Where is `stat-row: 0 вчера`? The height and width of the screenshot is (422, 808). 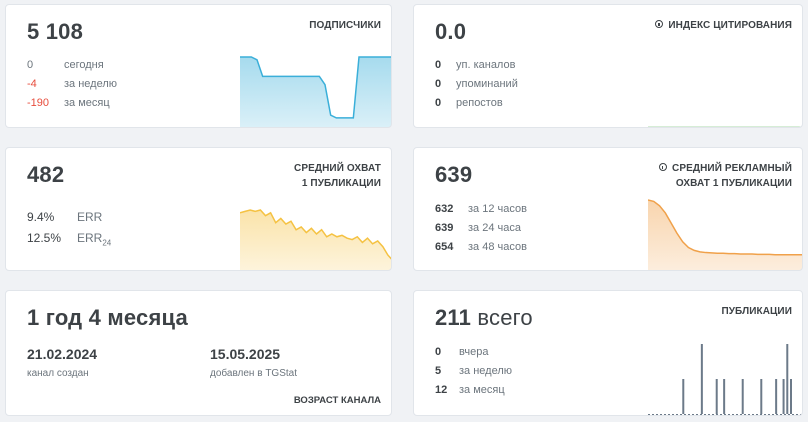
stat-row: 0 вчера is located at coordinates (473, 352).